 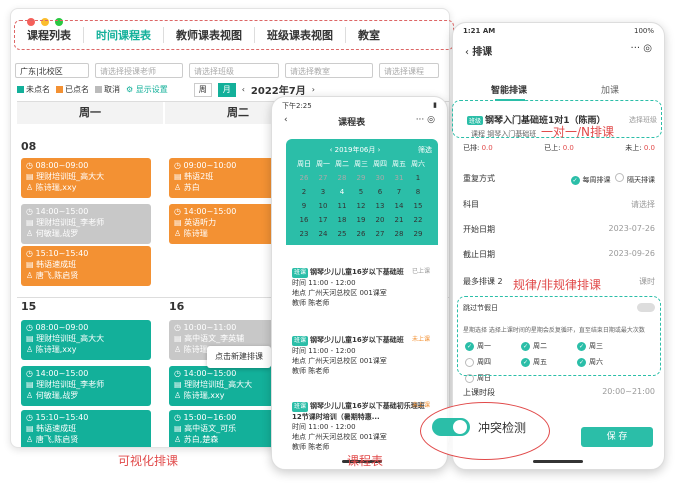 I want to click on display-settings-button: ⚙ 显示设置, so click(x=147, y=89).